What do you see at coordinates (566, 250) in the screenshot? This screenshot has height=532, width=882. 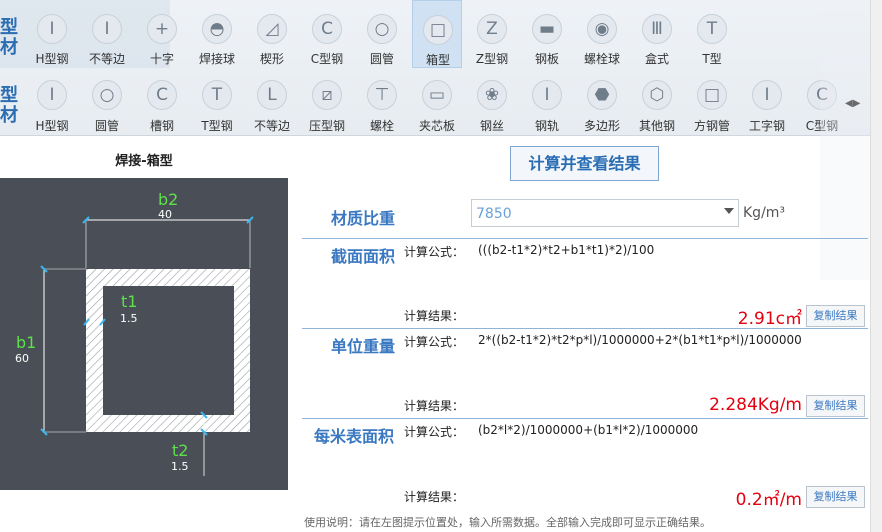 I see `formula-area: (((b2-t1*2)*t2+b1*t1)*2)/100` at bounding box center [566, 250].